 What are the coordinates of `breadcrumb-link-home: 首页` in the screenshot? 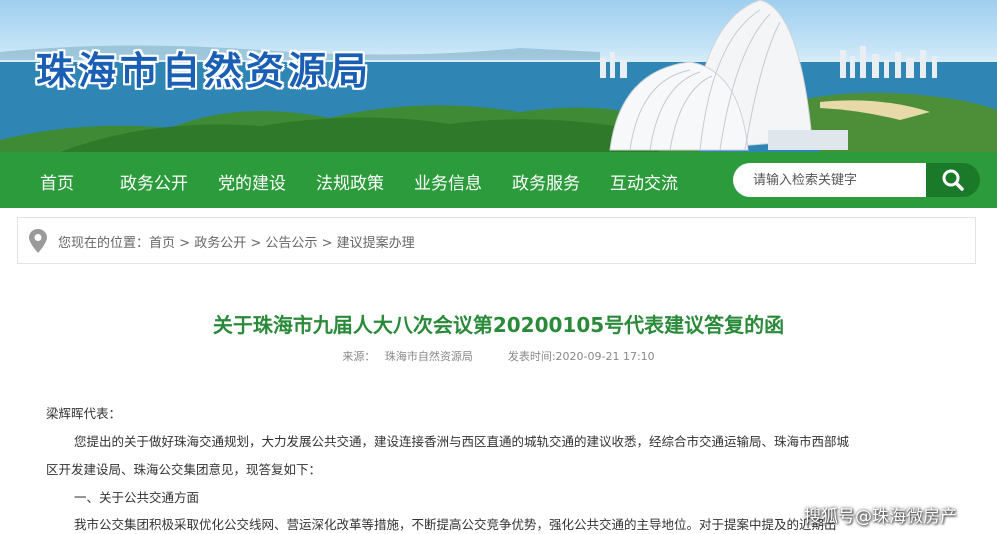 It's located at (162, 243).